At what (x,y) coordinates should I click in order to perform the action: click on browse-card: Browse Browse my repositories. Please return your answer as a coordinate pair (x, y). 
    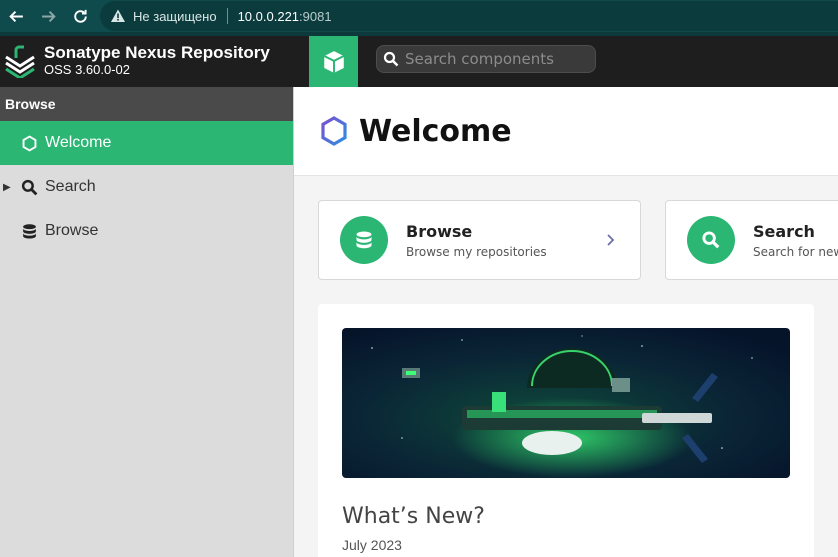
    Looking at the image, I should click on (479, 240).